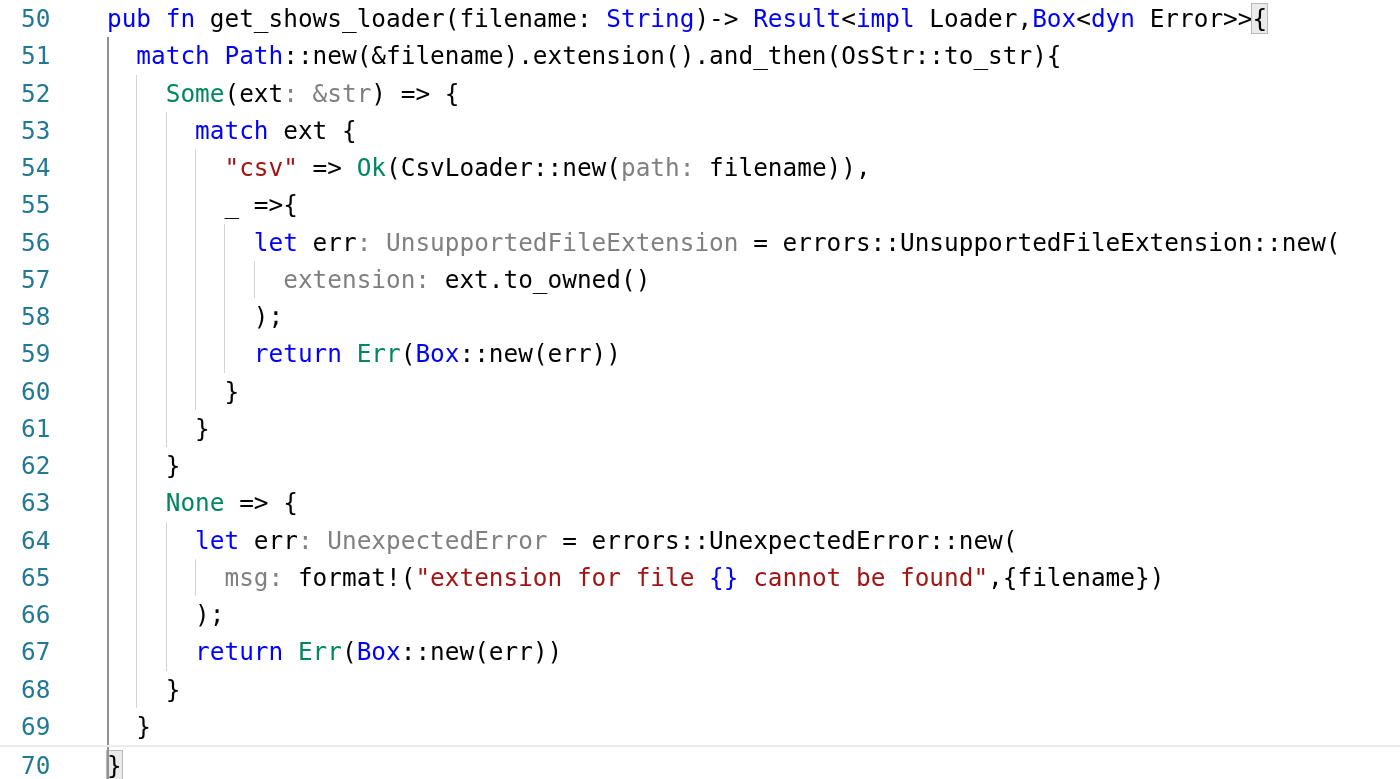 The height and width of the screenshot is (779, 1400). What do you see at coordinates (606, 540) in the screenshot?
I see `code-line: let err: UnexpectedError = errors::UnexpectedError::new(` at bounding box center [606, 540].